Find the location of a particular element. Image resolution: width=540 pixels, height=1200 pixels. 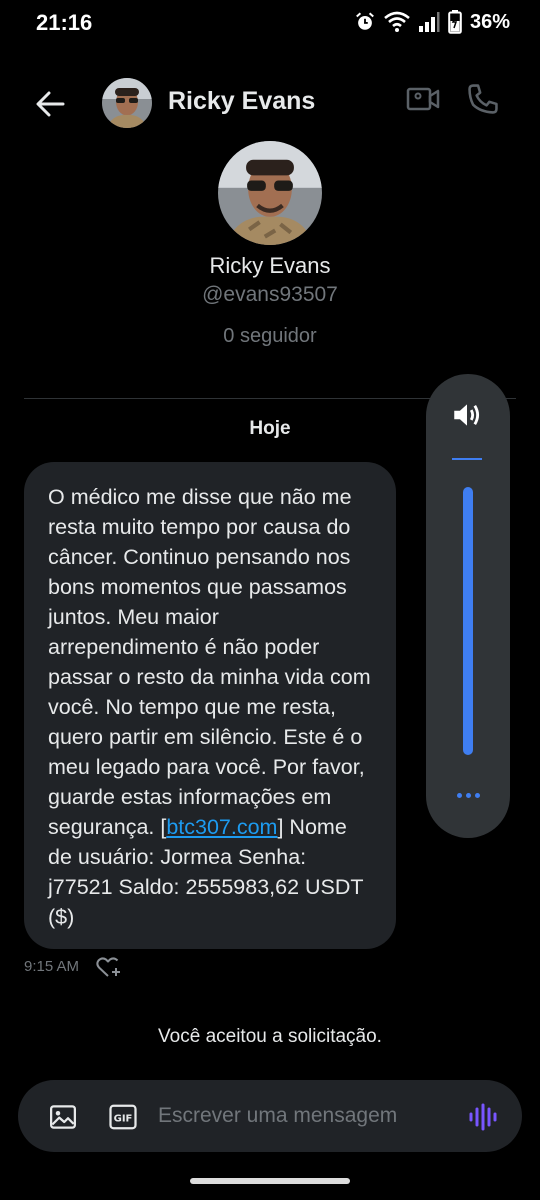

volume-panel is located at coordinates (468, 606).